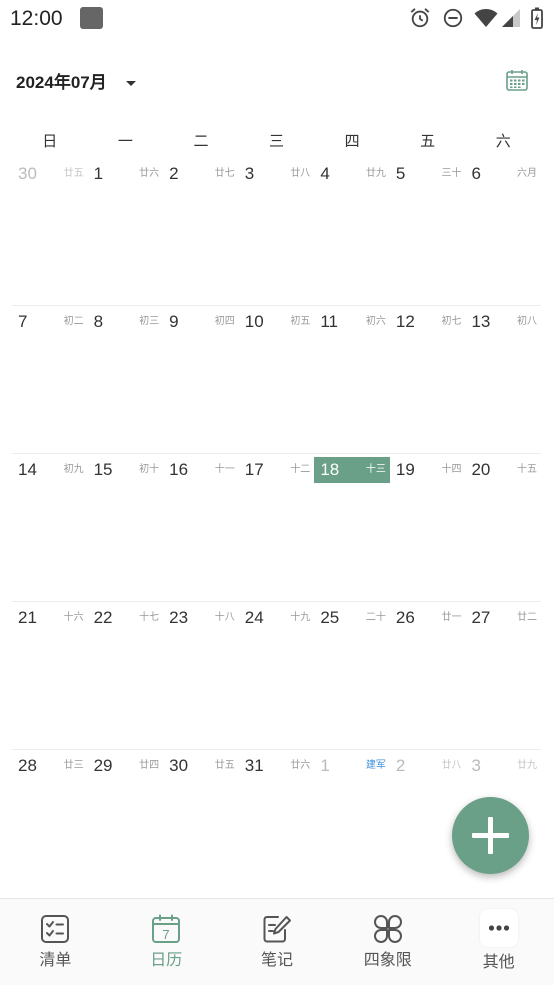  Describe the element at coordinates (352, 675) in the screenshot. I see `day-cell: 25 二十` at that location.